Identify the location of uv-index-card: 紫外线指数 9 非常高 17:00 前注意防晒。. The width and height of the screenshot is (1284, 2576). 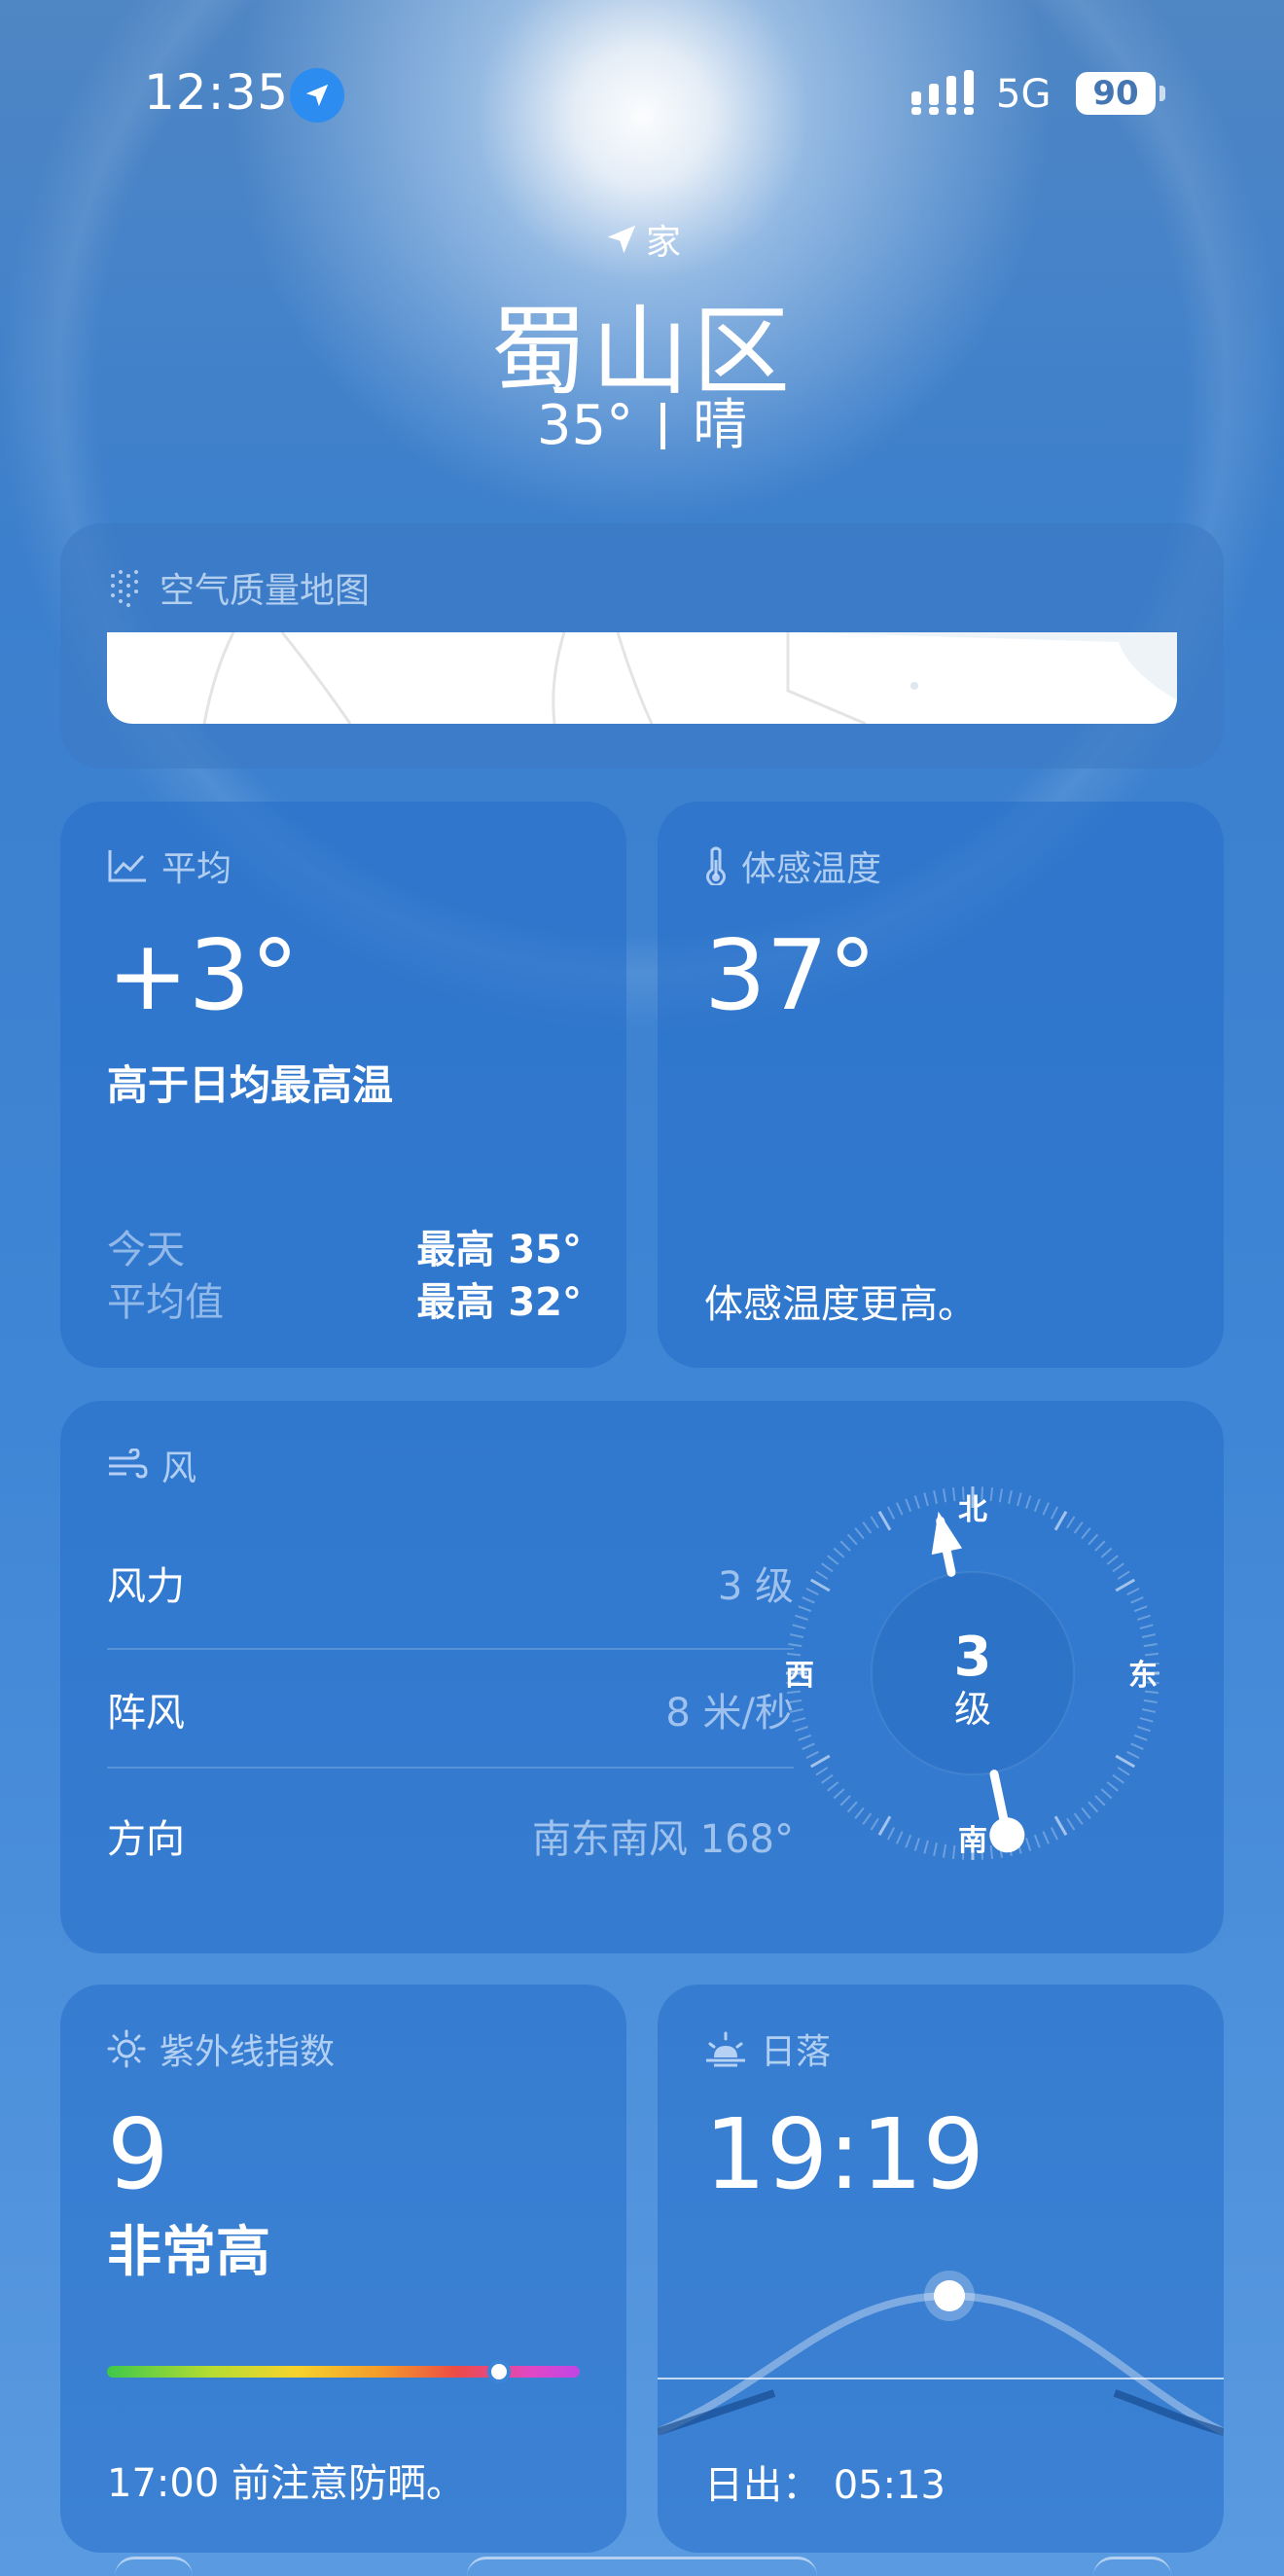
(343, 2269).